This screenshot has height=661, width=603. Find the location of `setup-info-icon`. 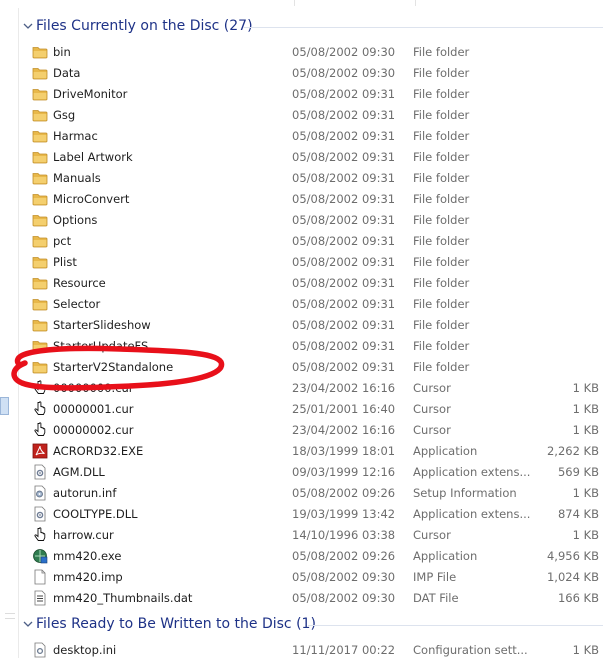

setup-info-icon is located at coordinates (40, 493).